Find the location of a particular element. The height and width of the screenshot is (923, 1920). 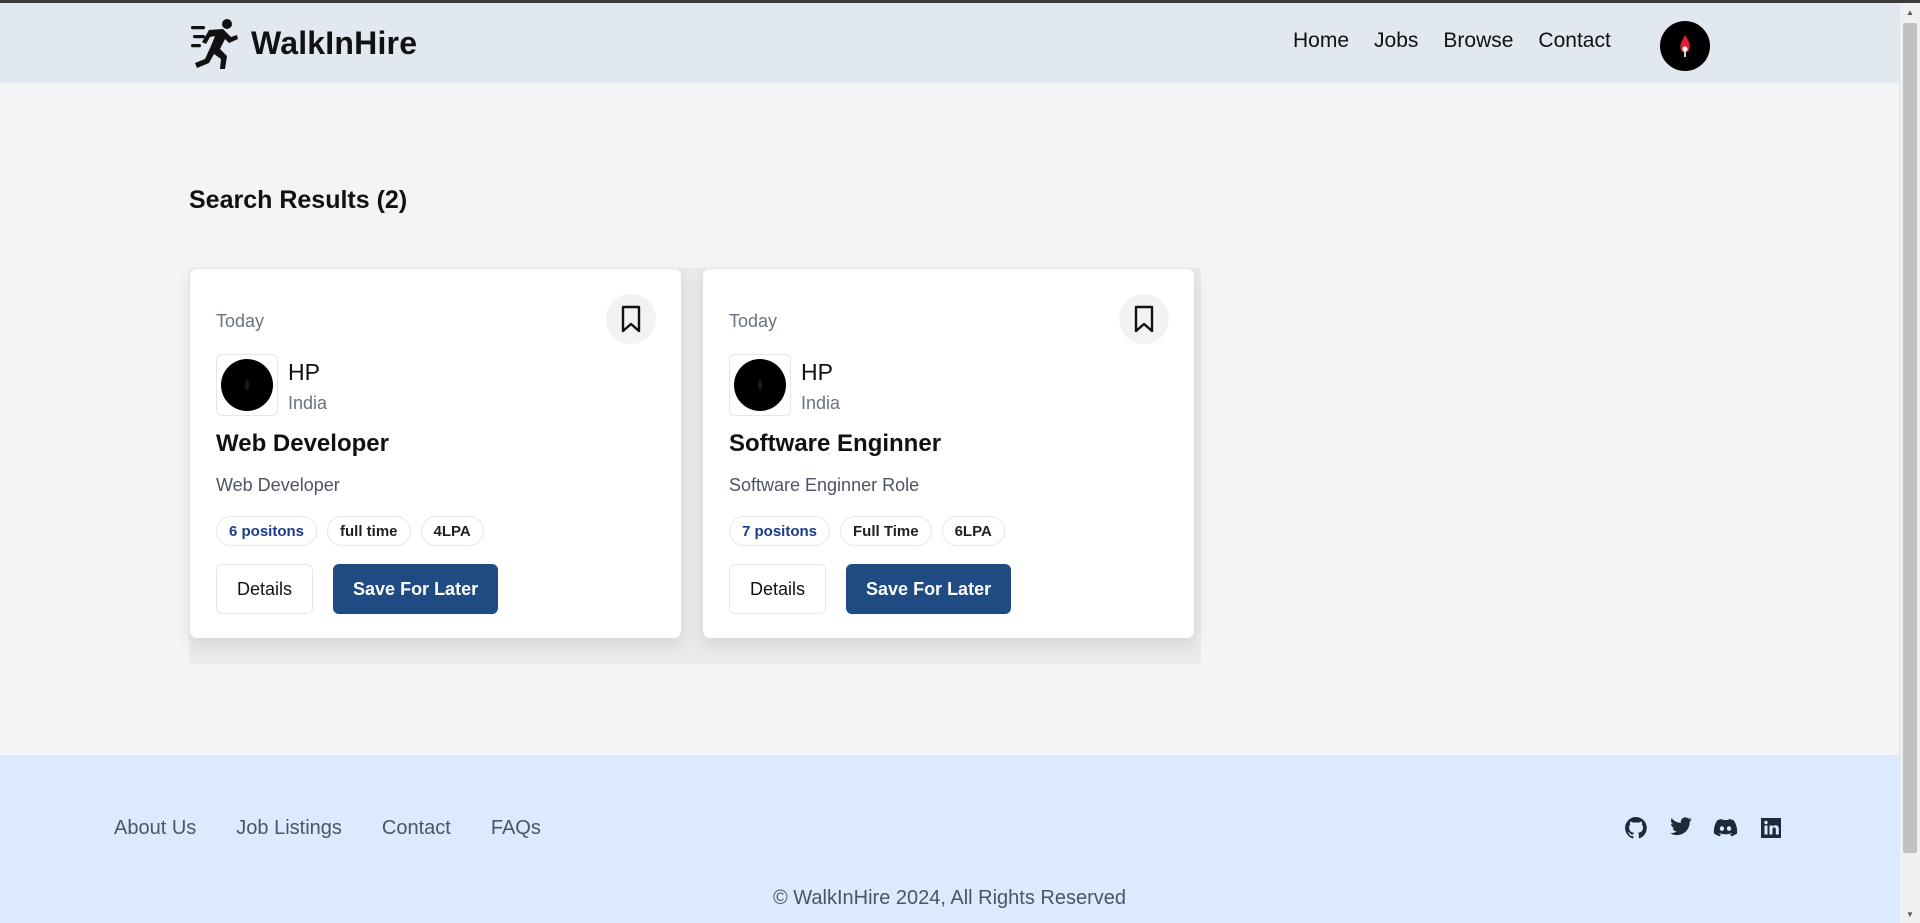

social-links is located at coordinates (1703, 827).